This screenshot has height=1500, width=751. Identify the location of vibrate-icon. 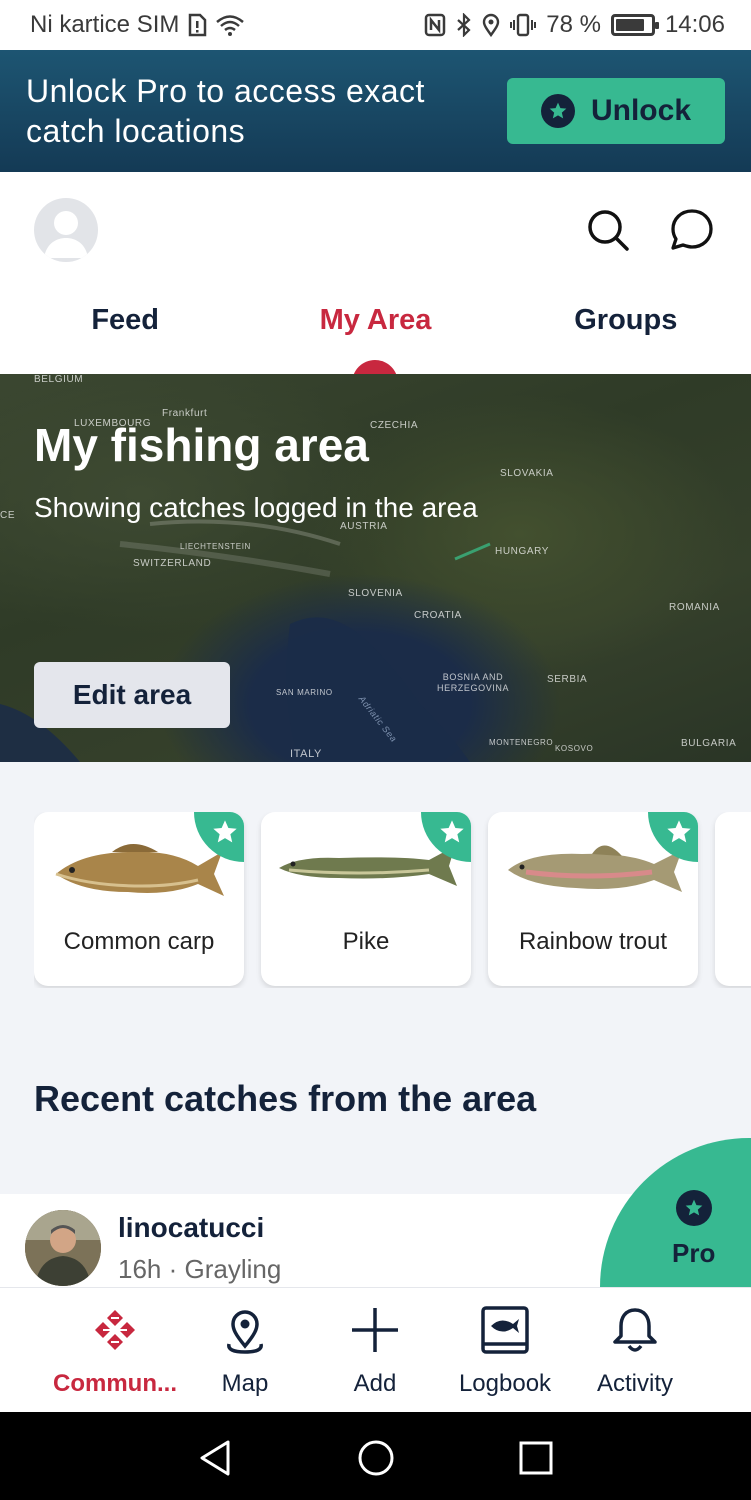
(523, 25).